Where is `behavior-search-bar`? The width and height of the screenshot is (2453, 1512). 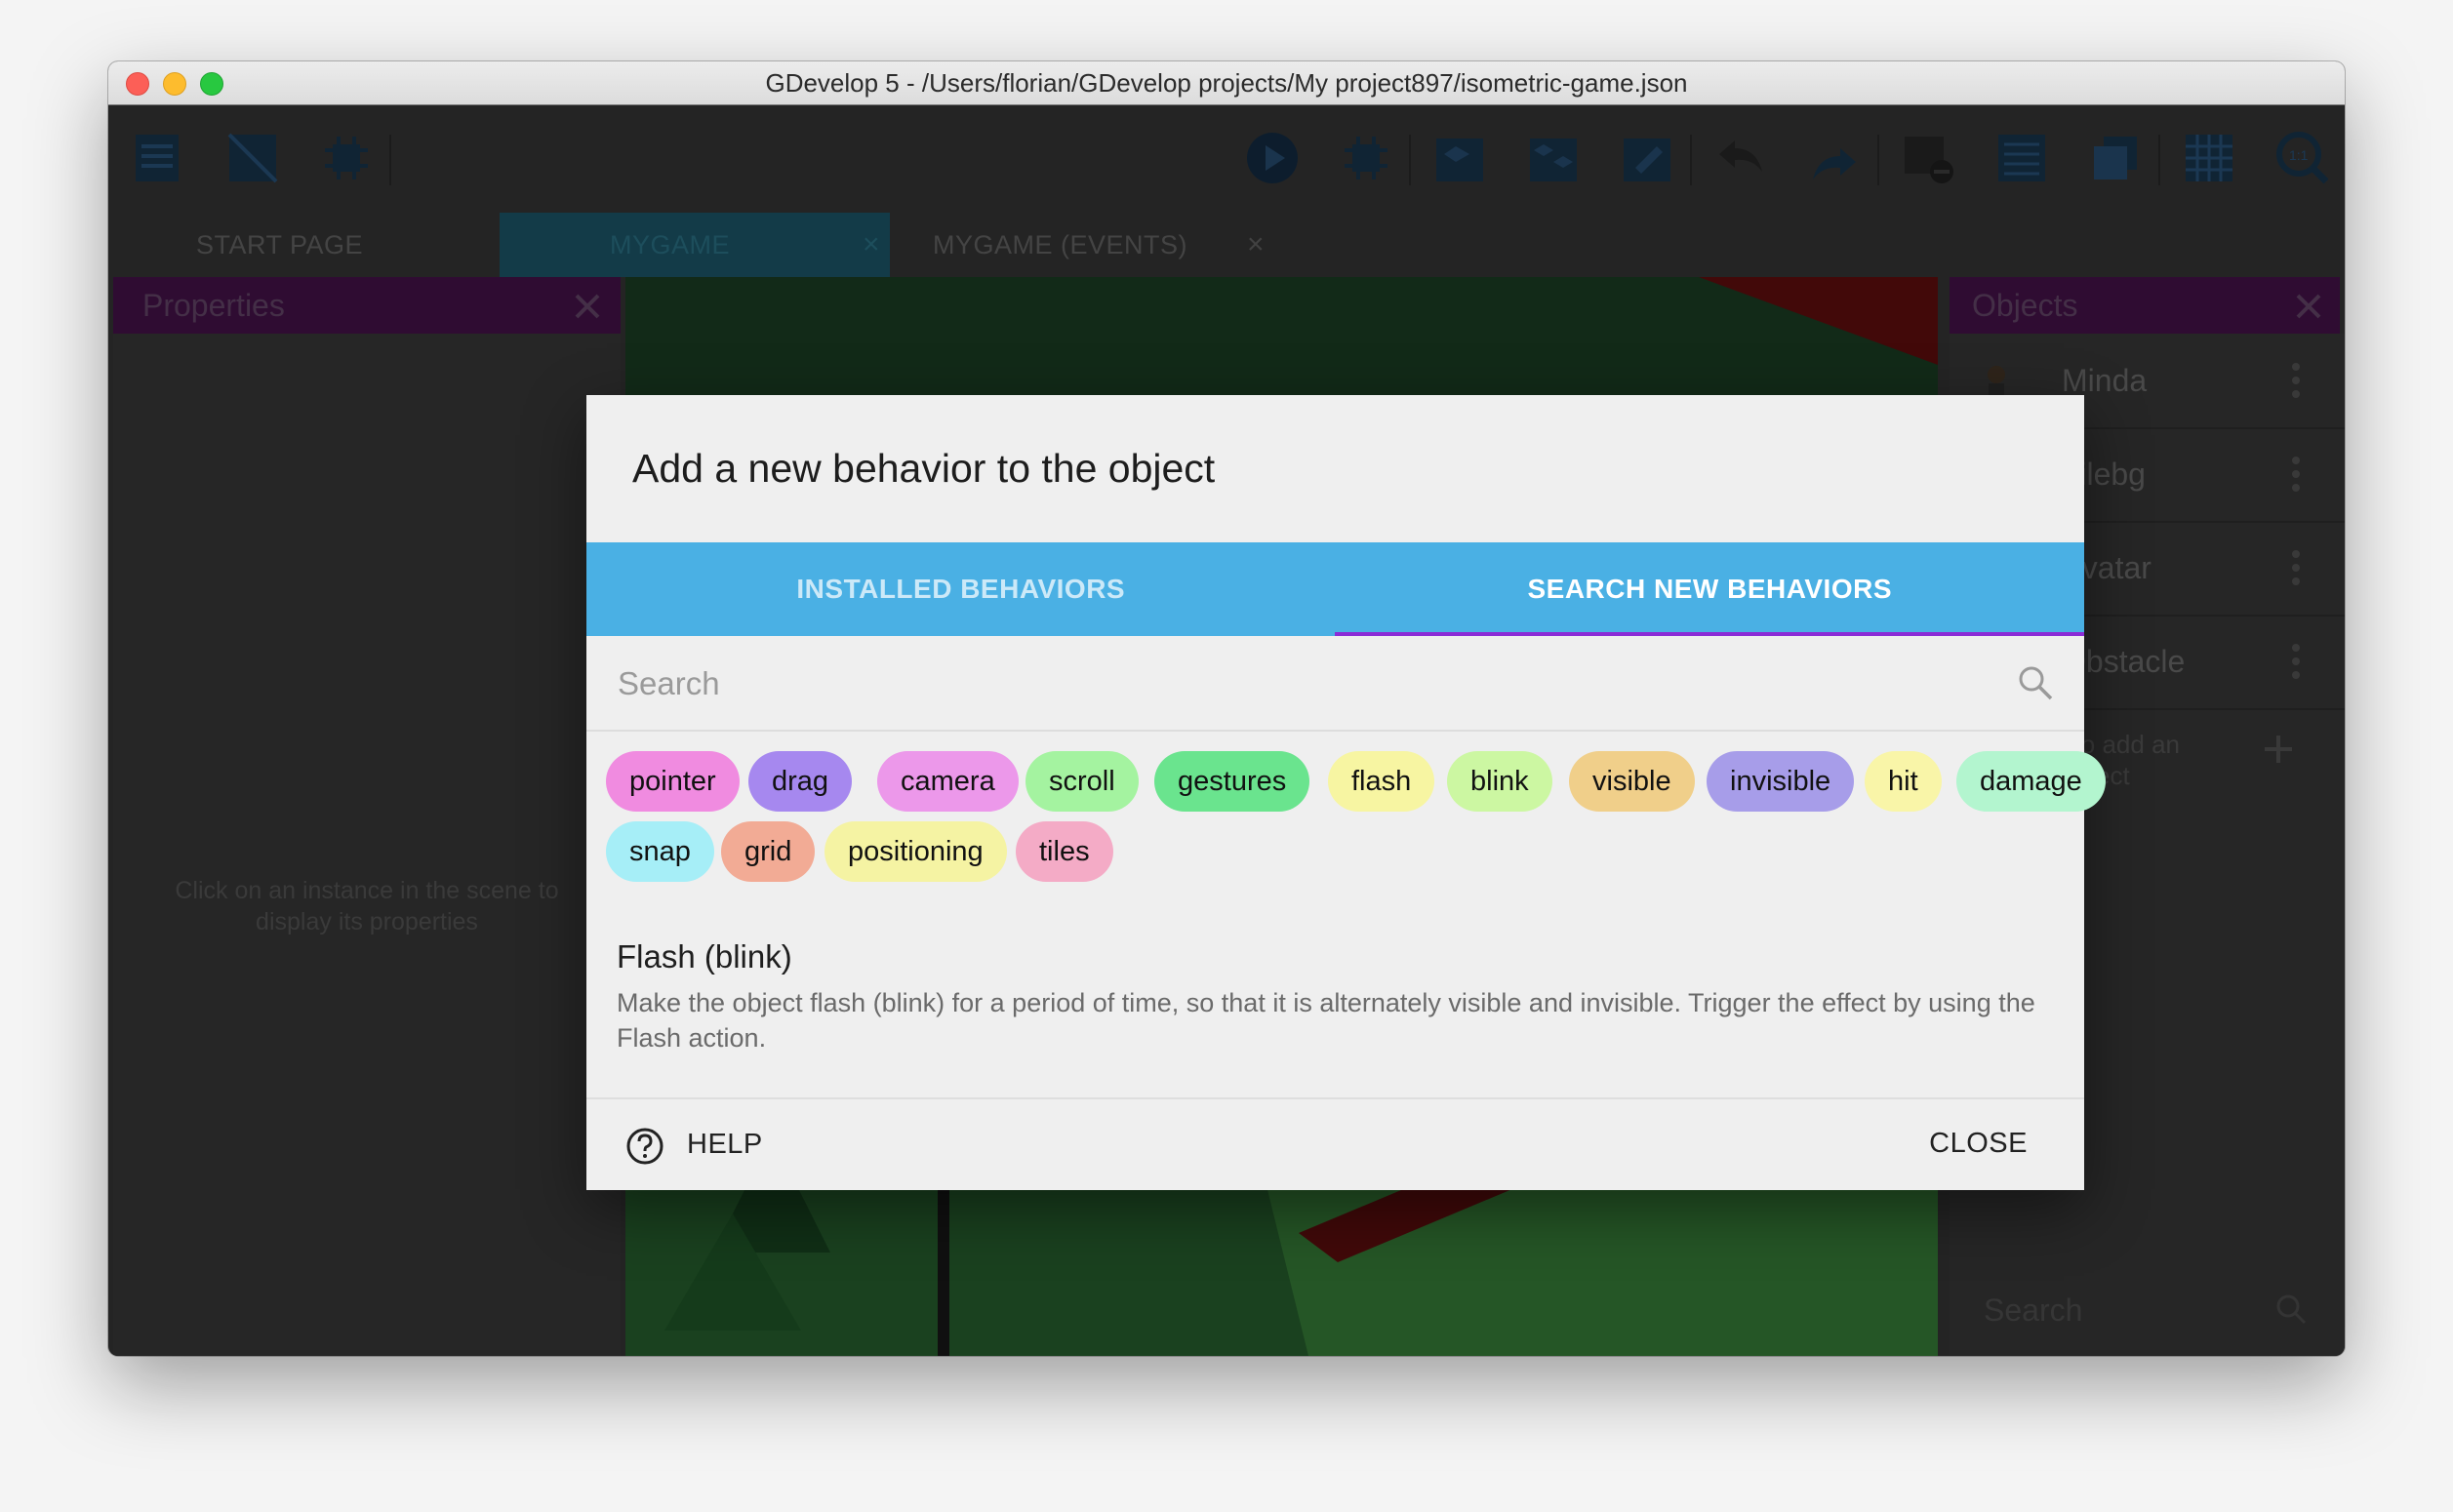
behavior-search-bar is located at coordinates (1335, 684).